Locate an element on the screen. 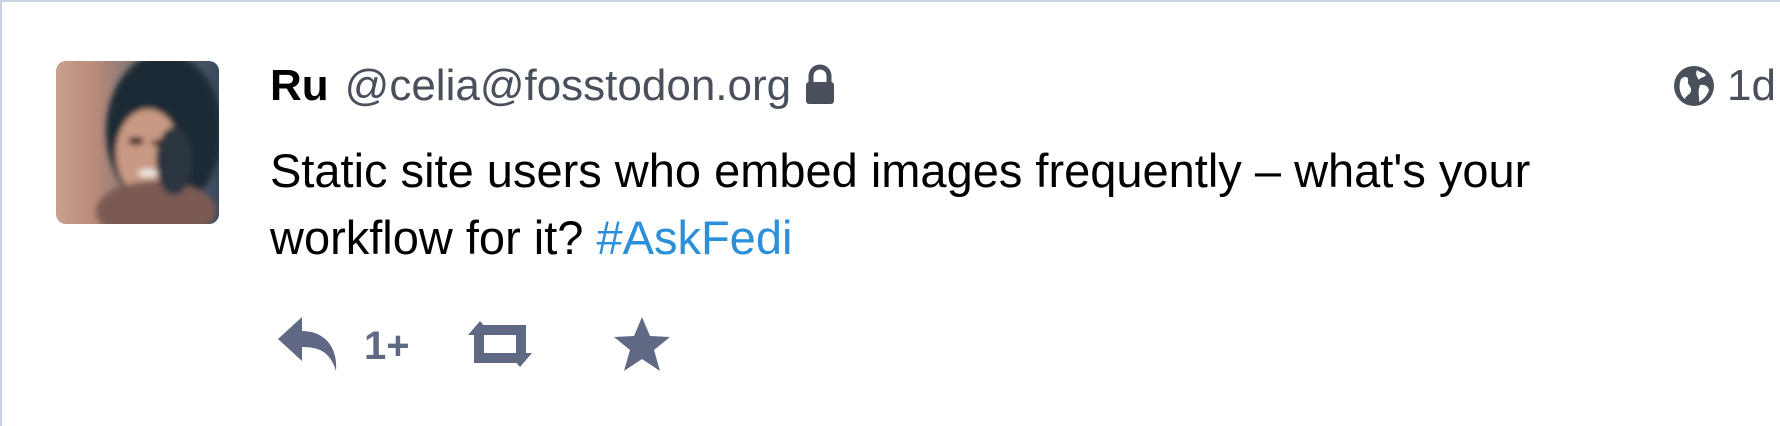 The width and height of the screenshot is (1780, 426). boost-icon is located at coordinates (500, 346).